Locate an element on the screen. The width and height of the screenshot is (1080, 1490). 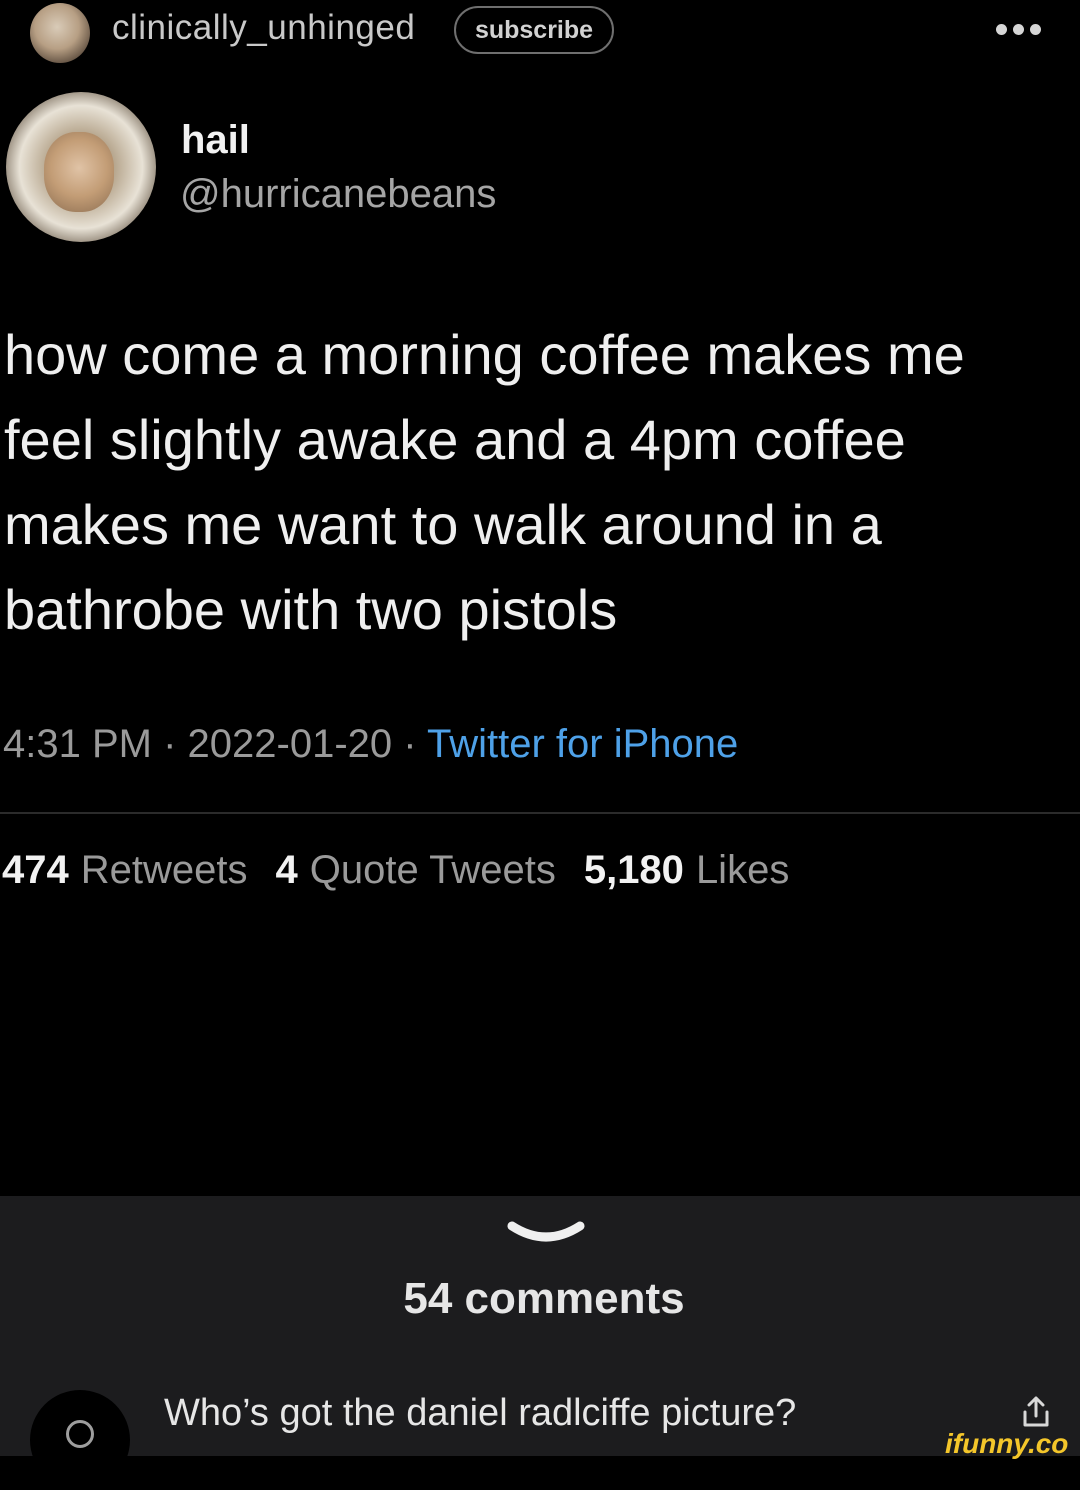
tweet-handle: @hurricanebeans is located at coordinates (338, 194).